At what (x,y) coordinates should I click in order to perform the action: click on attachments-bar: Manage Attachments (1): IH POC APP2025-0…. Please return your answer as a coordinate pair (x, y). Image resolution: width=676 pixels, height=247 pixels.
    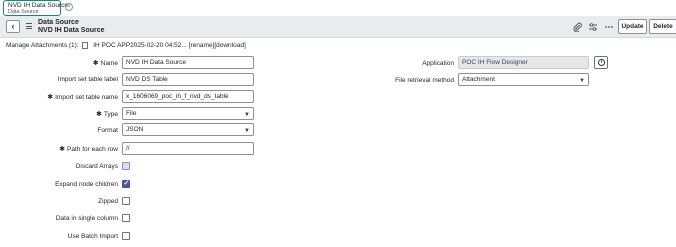
    Looking at the image, I should click on (126, 45).